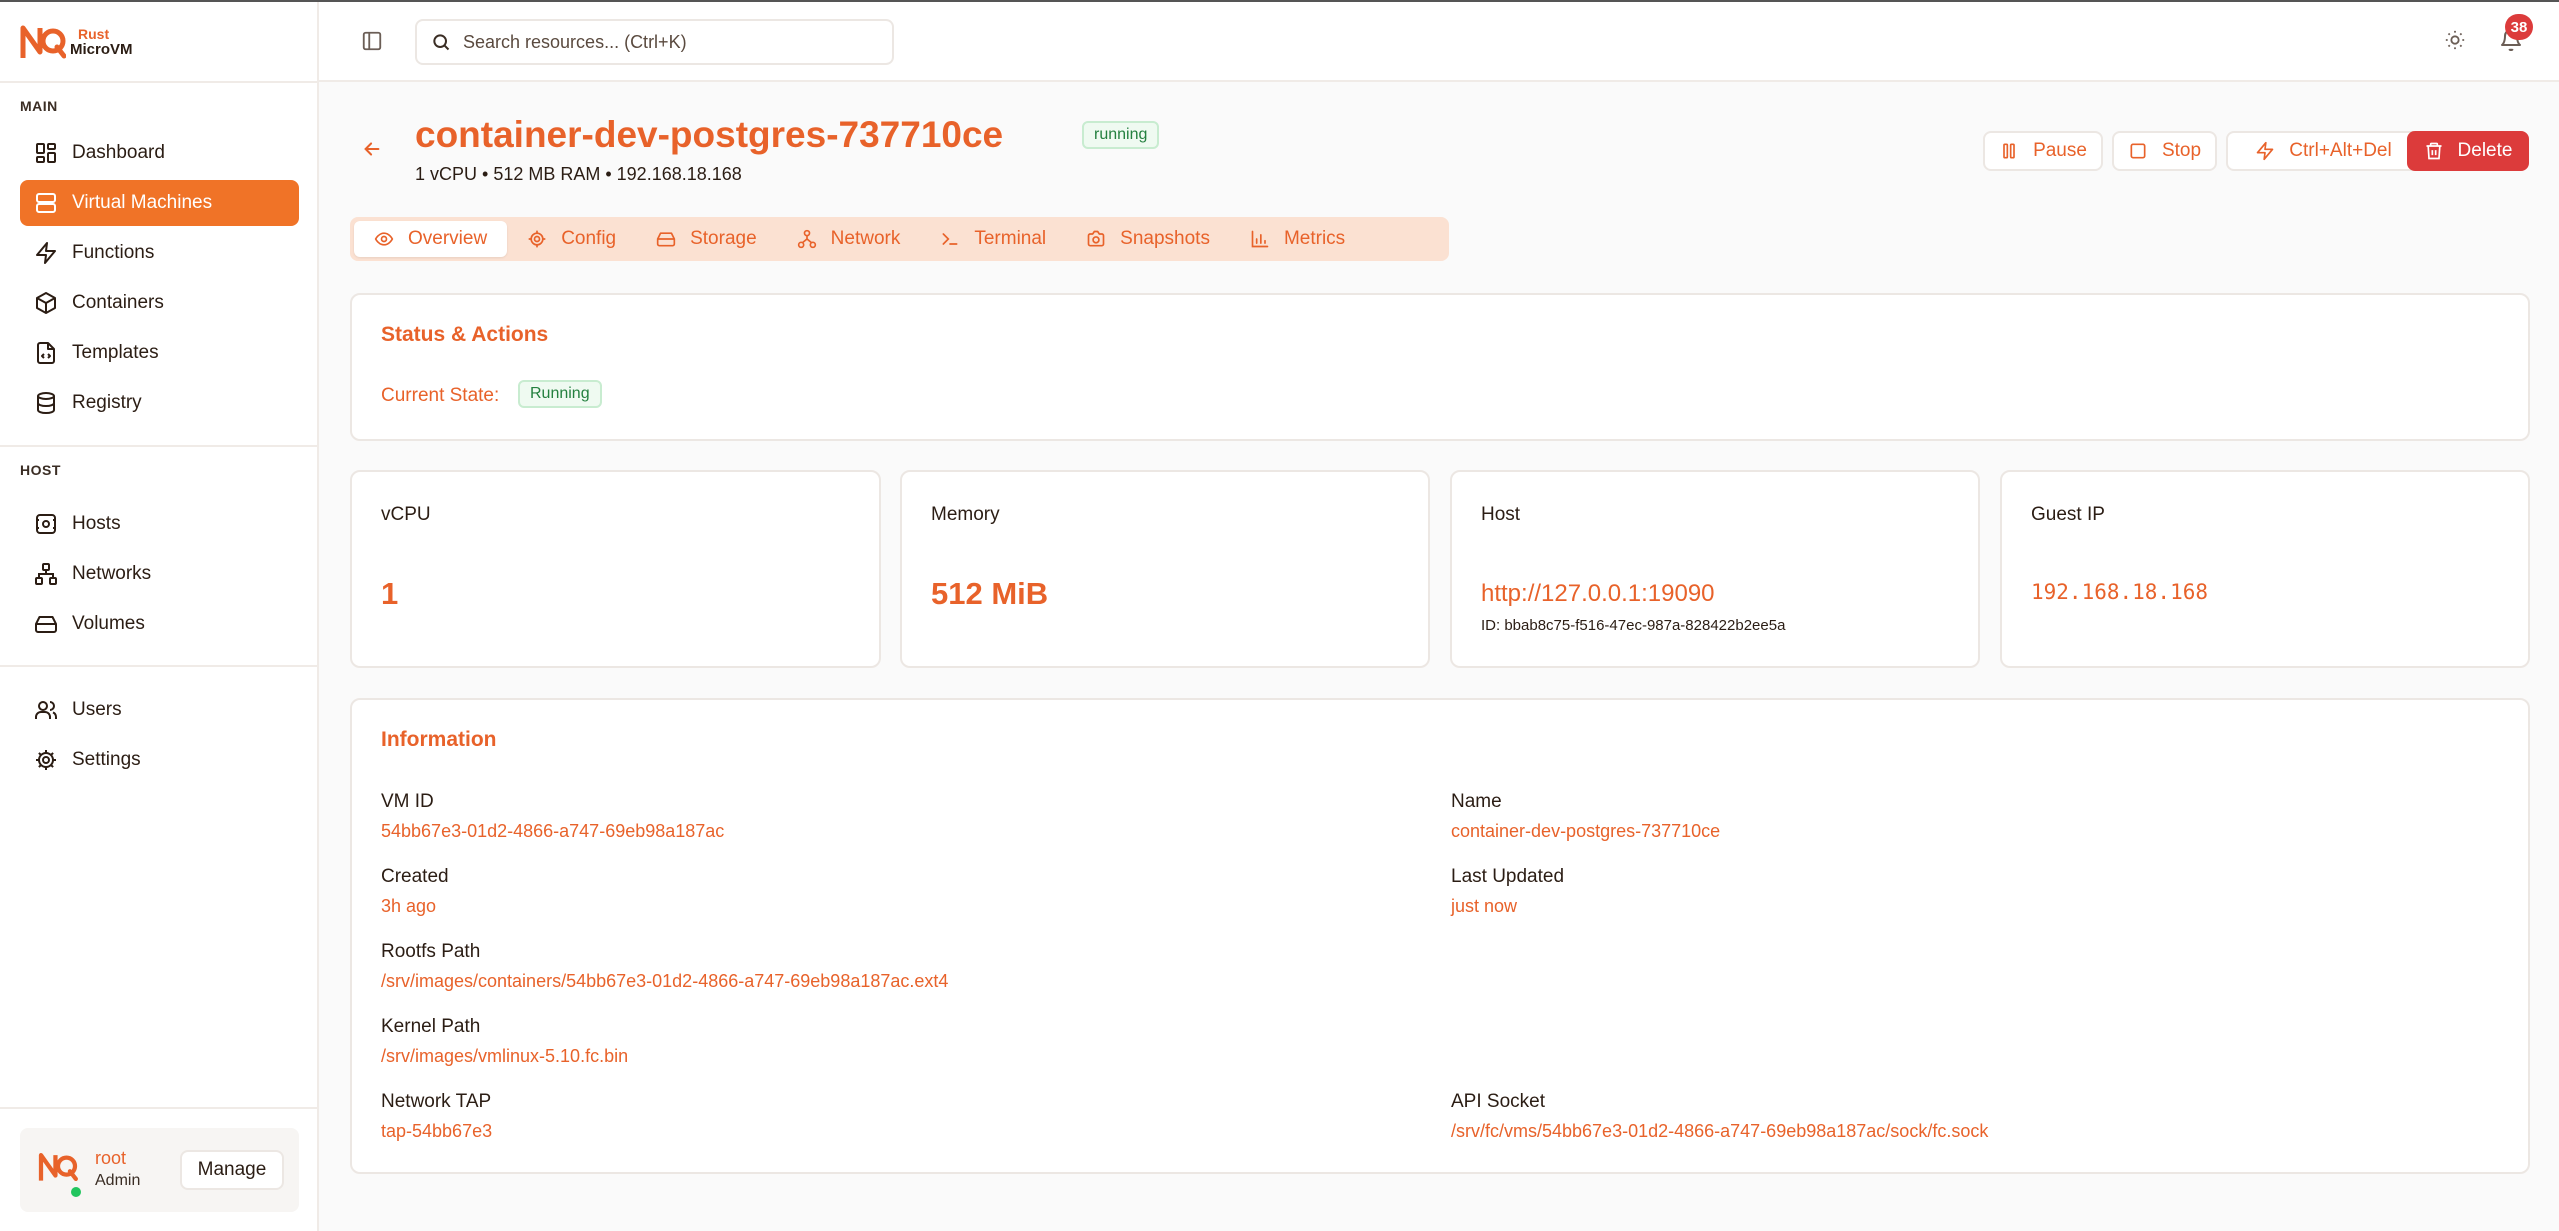 This screenshot has height=1231, width=2559. What do you see at coordinates (1440, 367) in the screenshot?
I see `status-actions-card: Status & Actions Current State: Running` at bounding box center [1440, 367].